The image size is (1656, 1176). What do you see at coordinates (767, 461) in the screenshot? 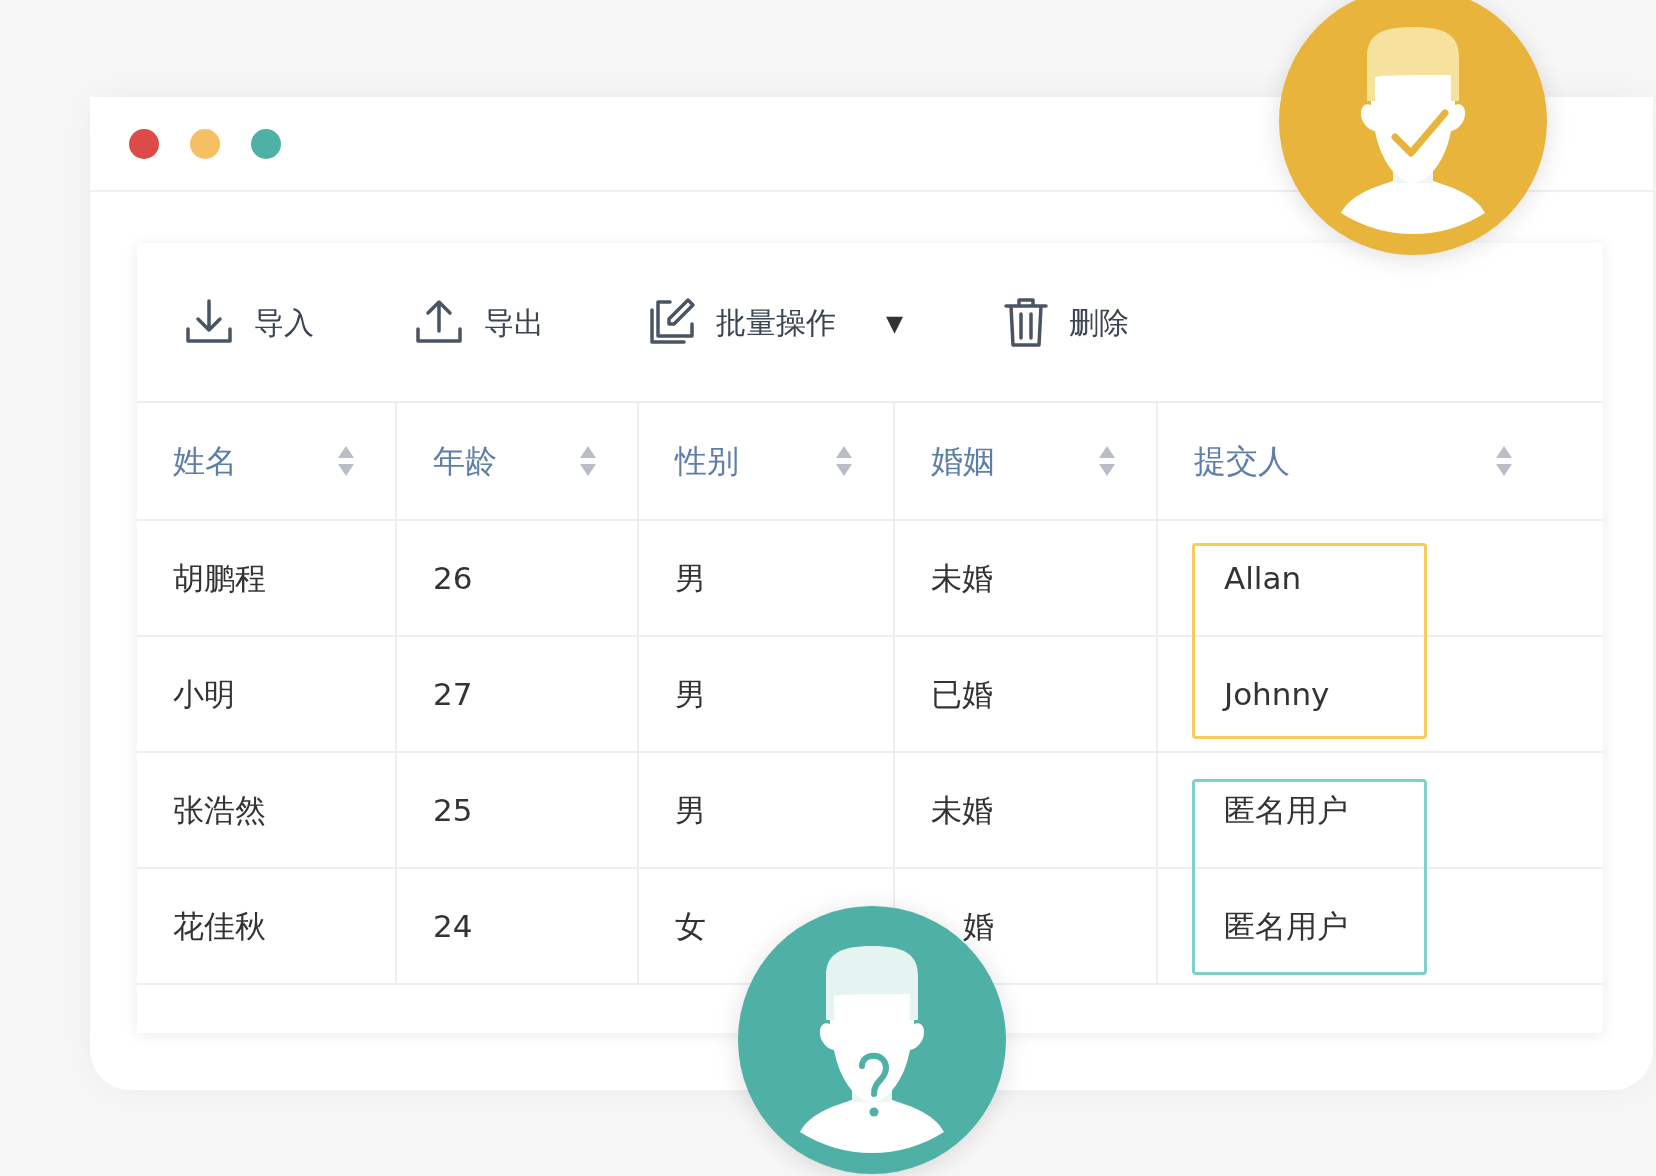
I see `column-header: 性别` at bounding box center [767, 461].